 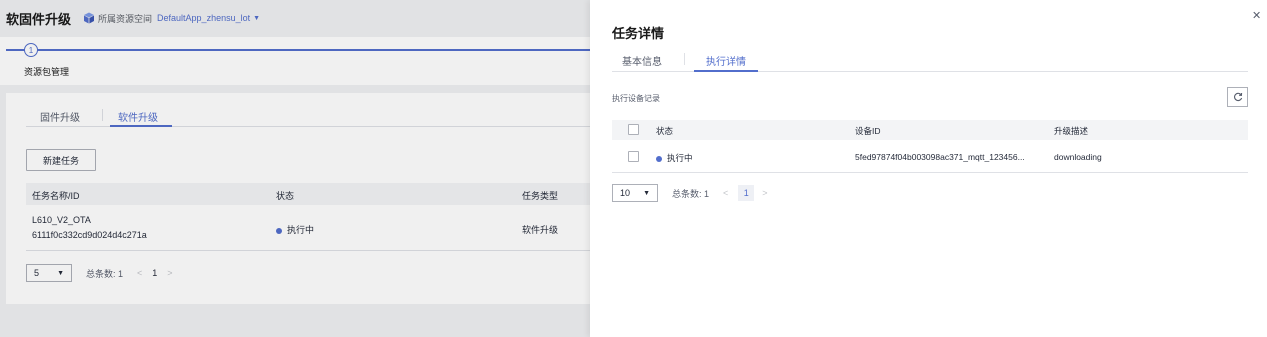 What do you see at coordinates (633, 156) in the screenshot?
I see `row-checkbox` at bounding box center [633, 156].